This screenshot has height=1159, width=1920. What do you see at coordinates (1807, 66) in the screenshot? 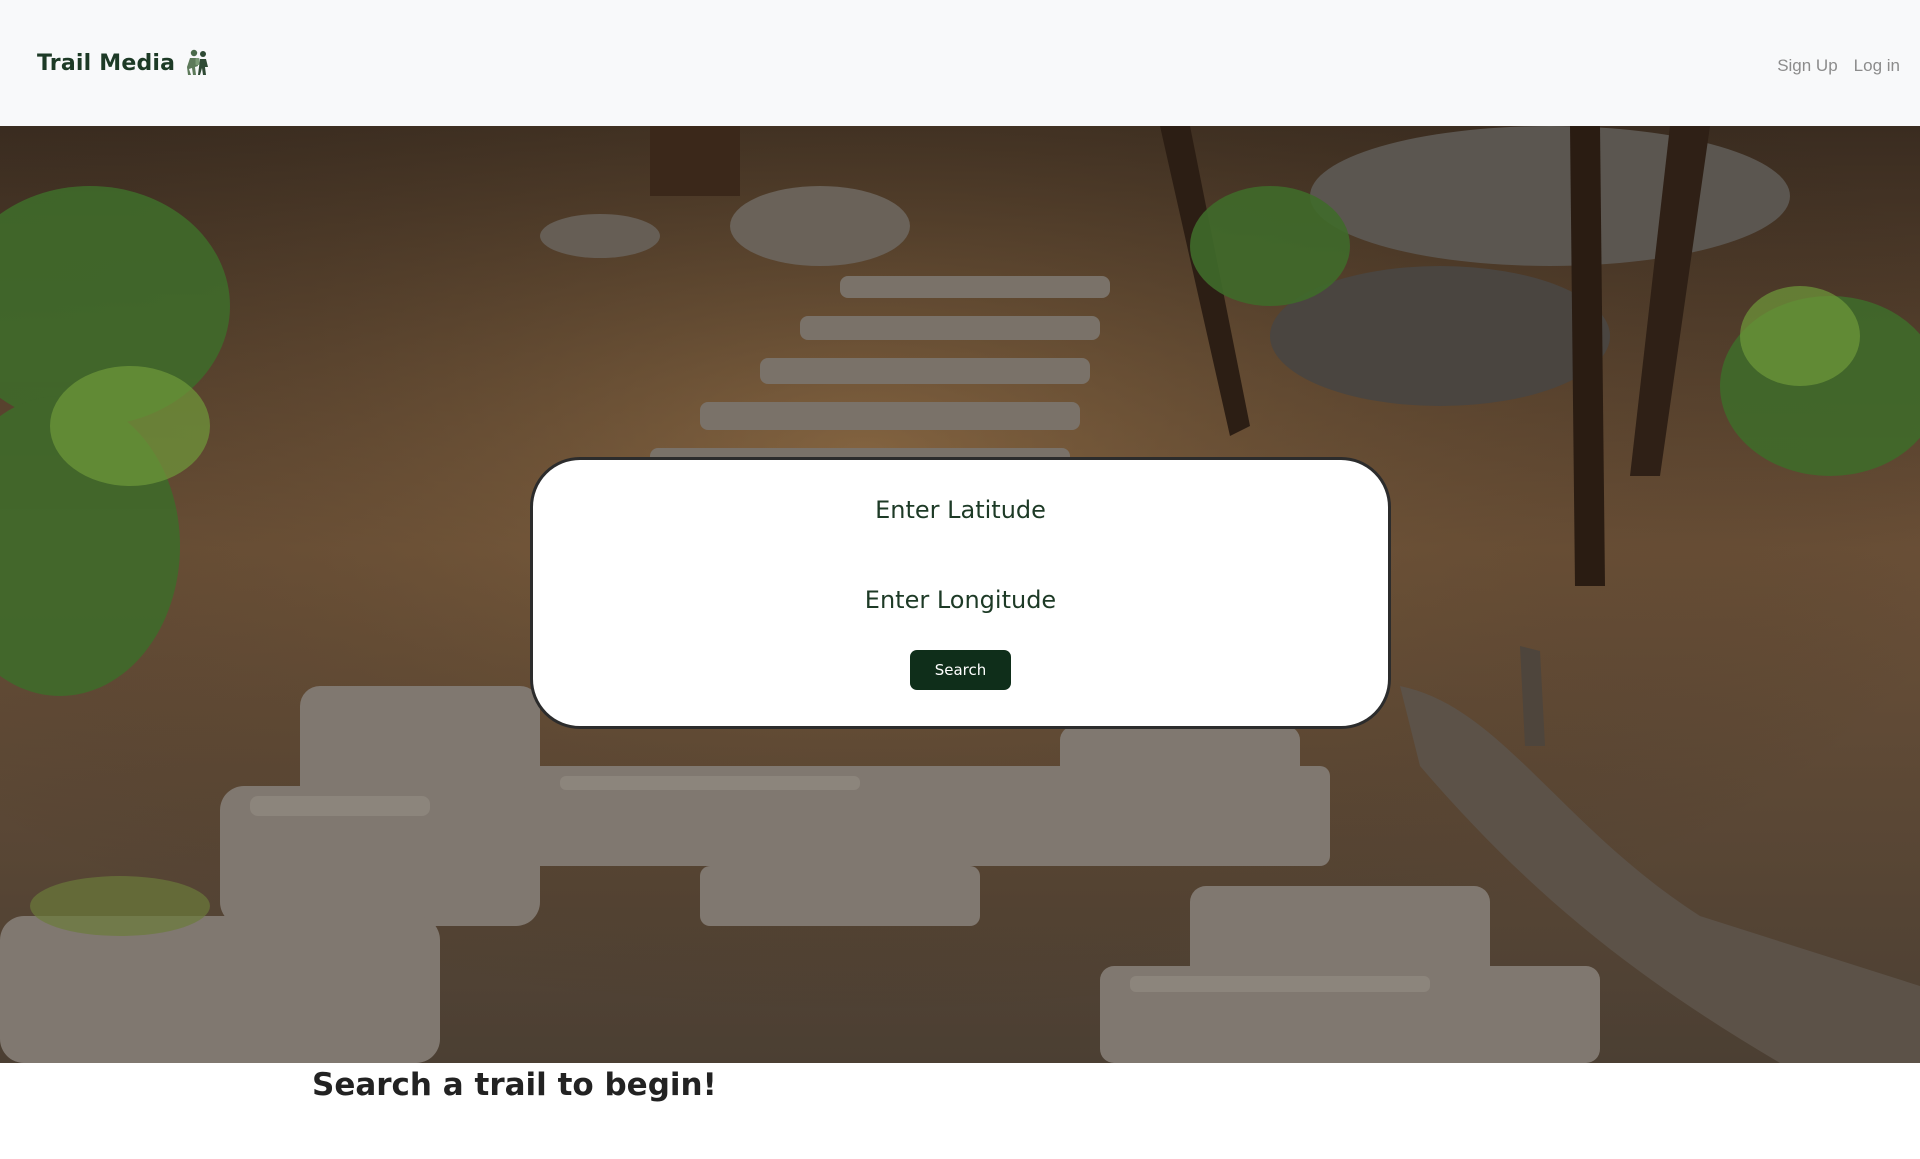
I see `signup-link: Sign Up` at bounding box center [1807, 66].